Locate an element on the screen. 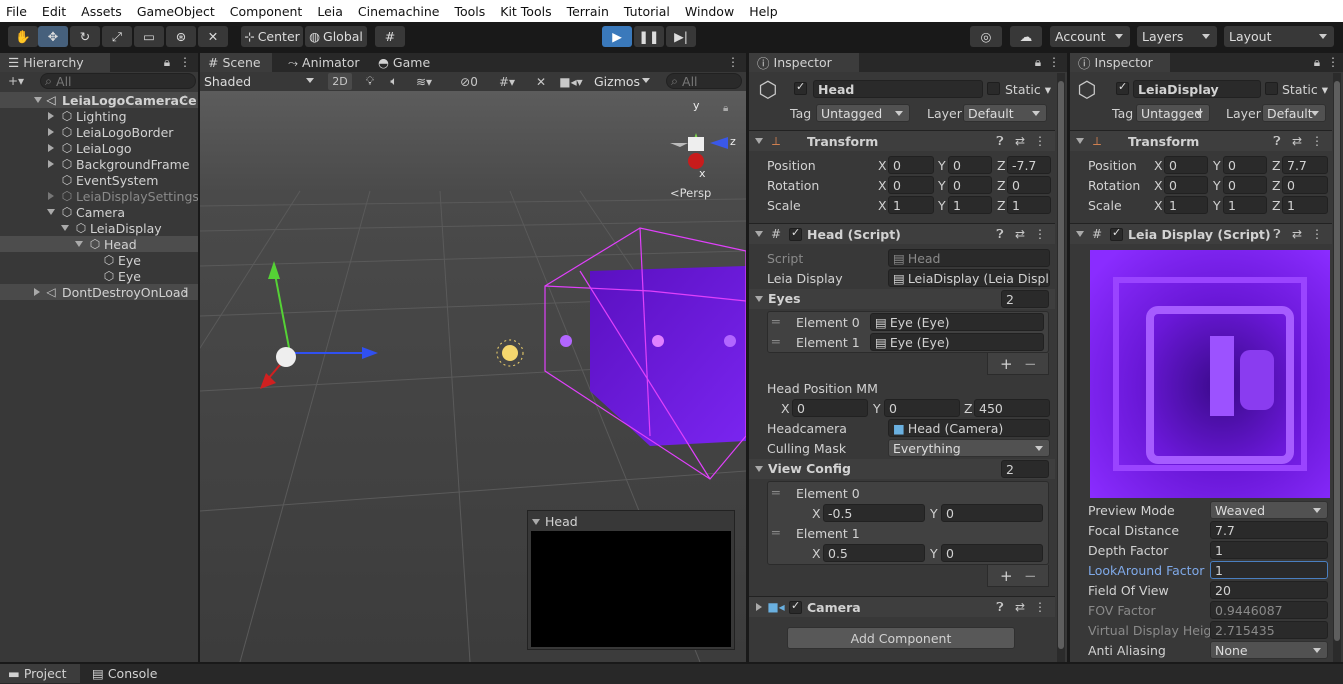  cloud-button: ☁ is located at coordinates (1026, 36).